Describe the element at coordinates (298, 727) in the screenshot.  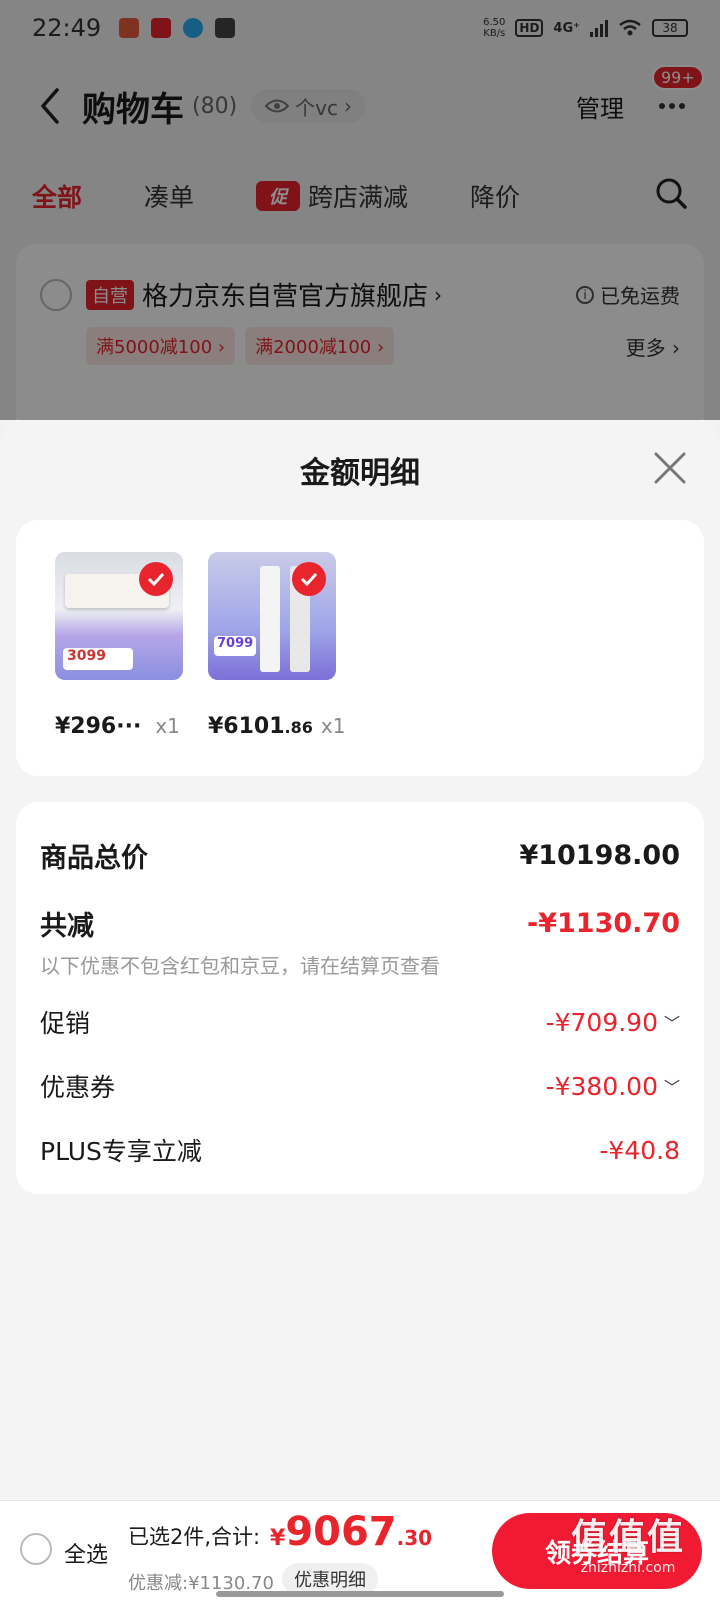
I see `product-price-decimal: .86` at that location.